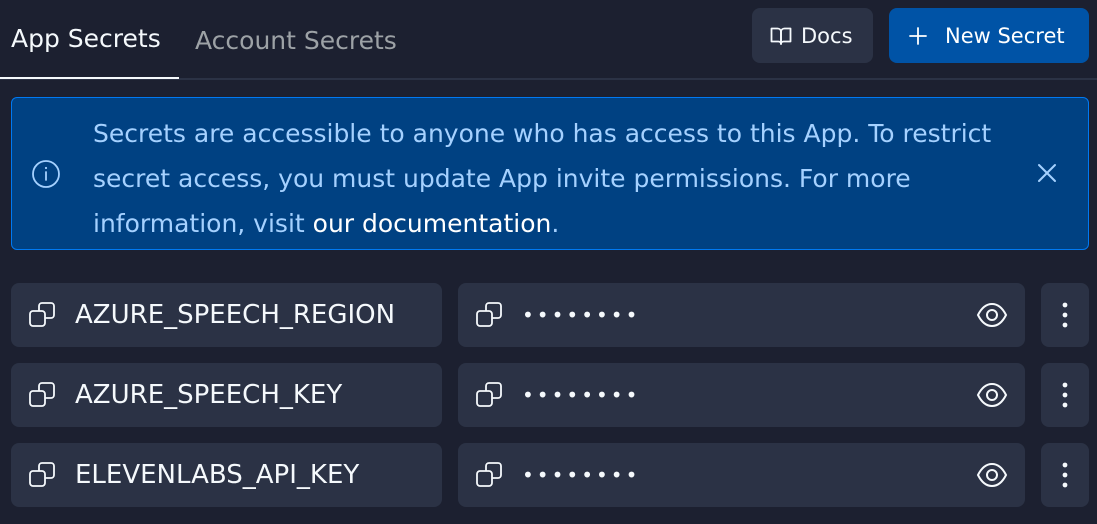 This screenshot has height=524, width=1097. I want to click on secret-key-field: AZURE_SPEECH_KEY, so click(226, 395).